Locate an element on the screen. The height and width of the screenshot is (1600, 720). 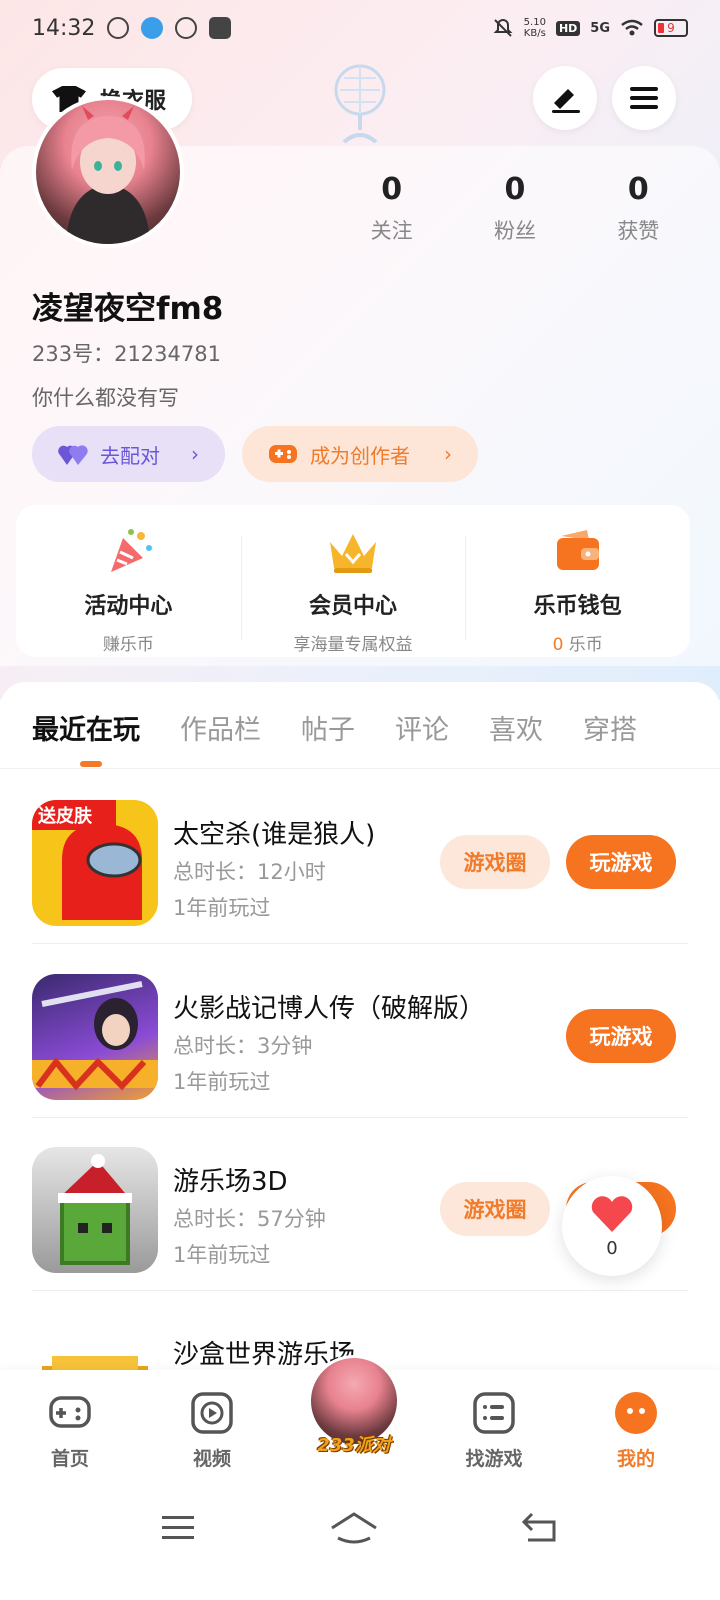
battery-icon: 9 is located at coordinates (671, 28).